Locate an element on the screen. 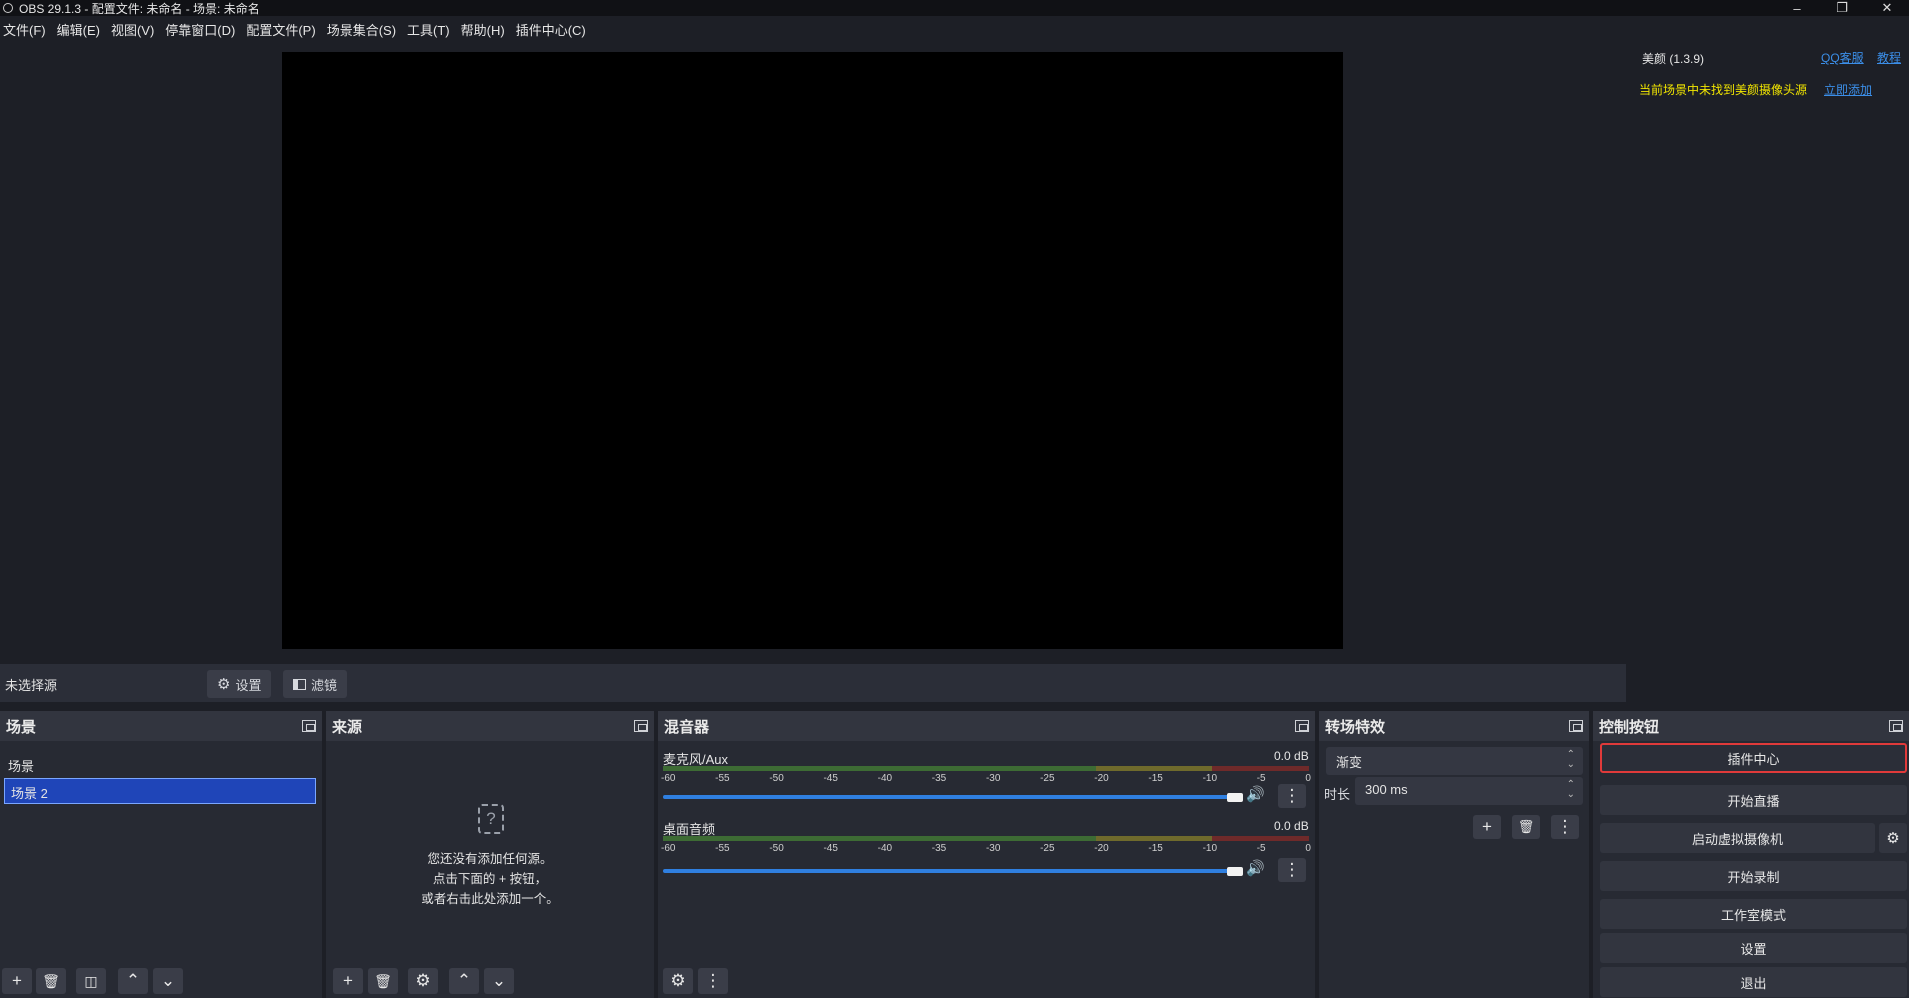  window-title: OBS 29.1.3 - 配置文件: 未命名 - 场景: 未命名 is located at coordinates (139, 8).